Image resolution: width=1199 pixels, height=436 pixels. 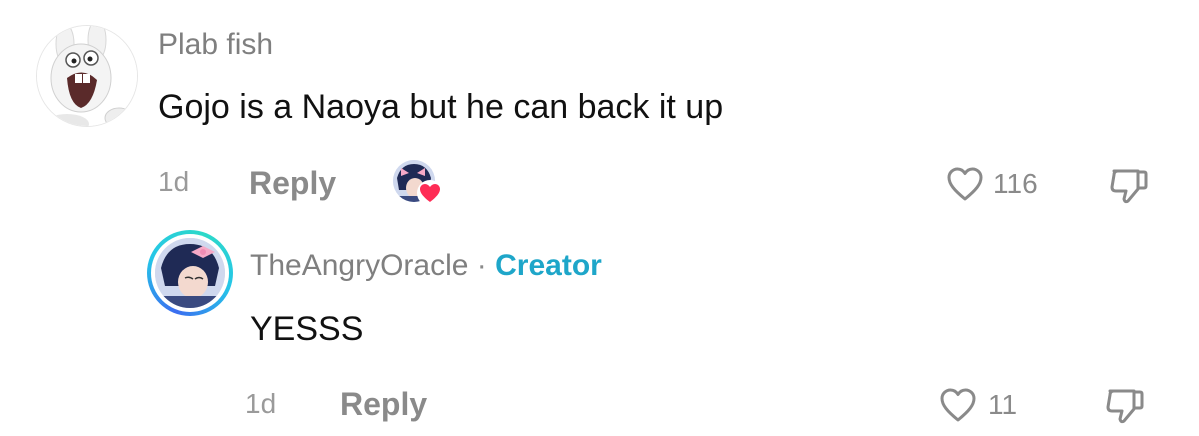 I want to click on creator-liked-indicator, so click(x=418, y=183).